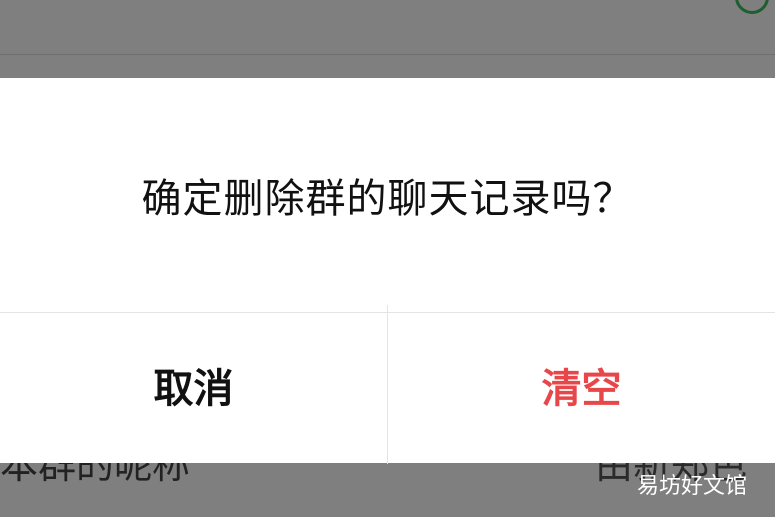 The height and width of the screenshot is (517, 775). What do you see at coordinates (691, 486) in the screenshot?
I see `watermark: 易坊好文馆` at bounding box center [691, 486].